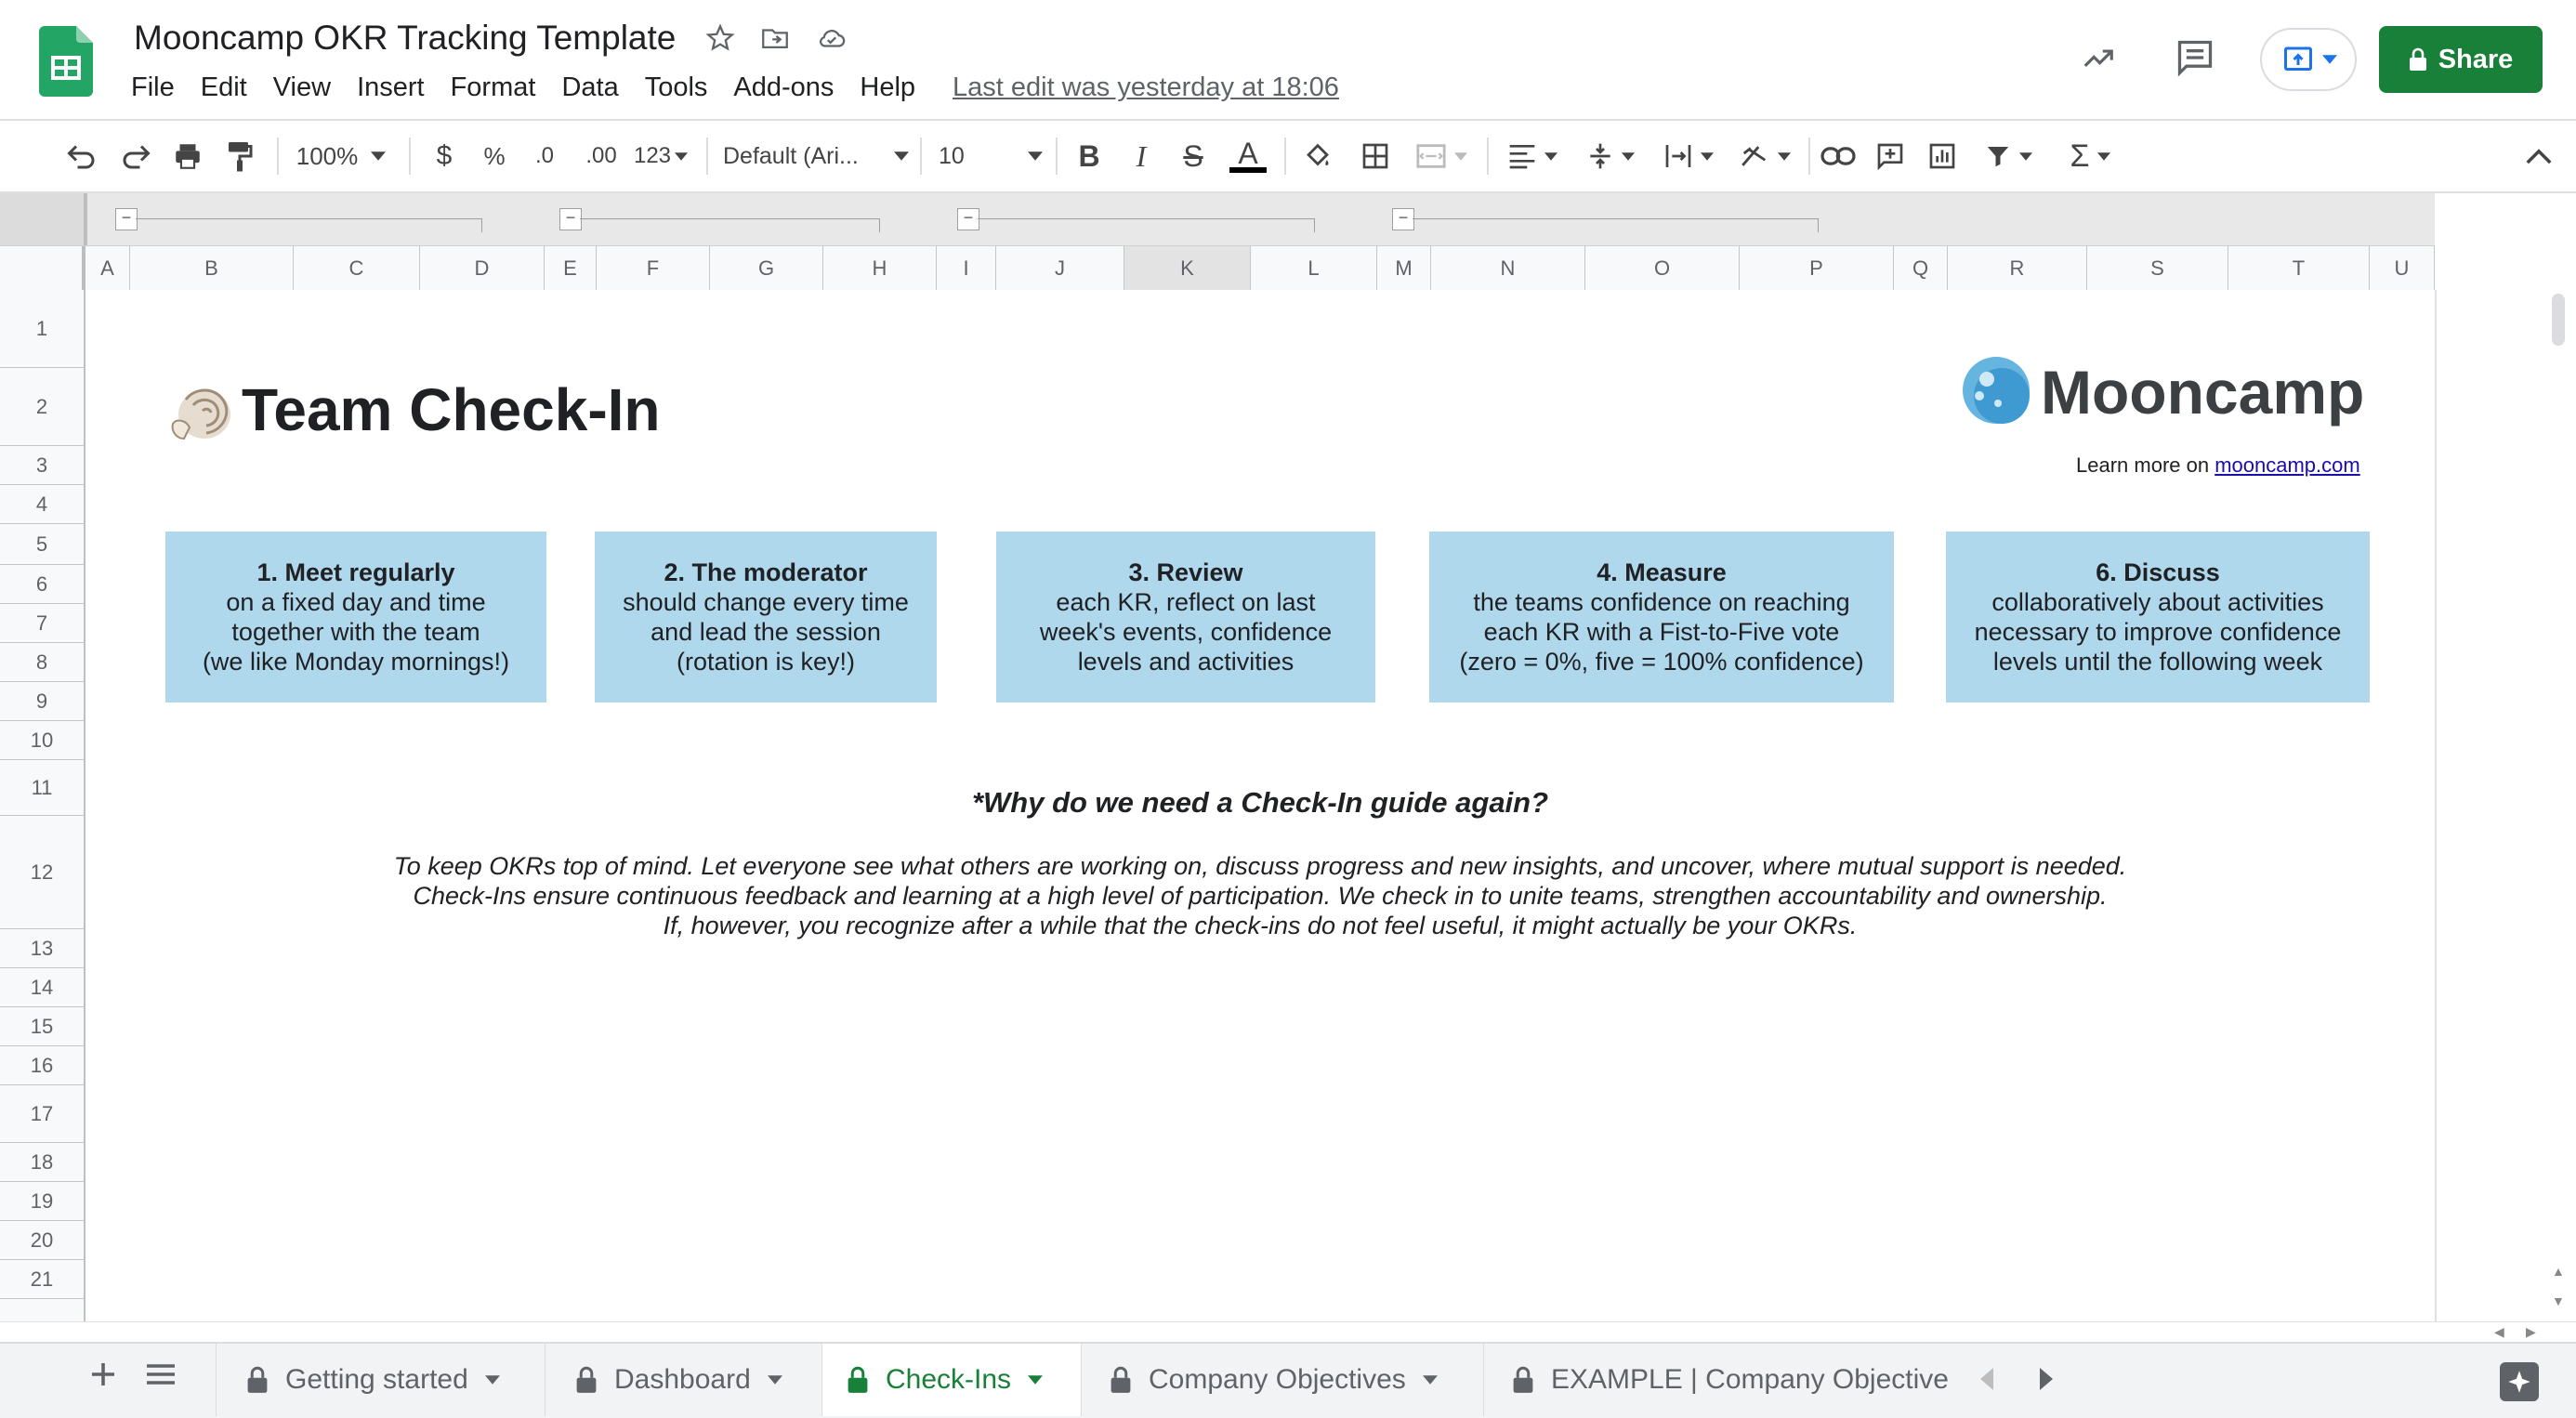 This screenshot has height=1418, width=2576. Describe the element at coordinates (302, 88) in the screenshot. I see `menu-view: View` at that location.